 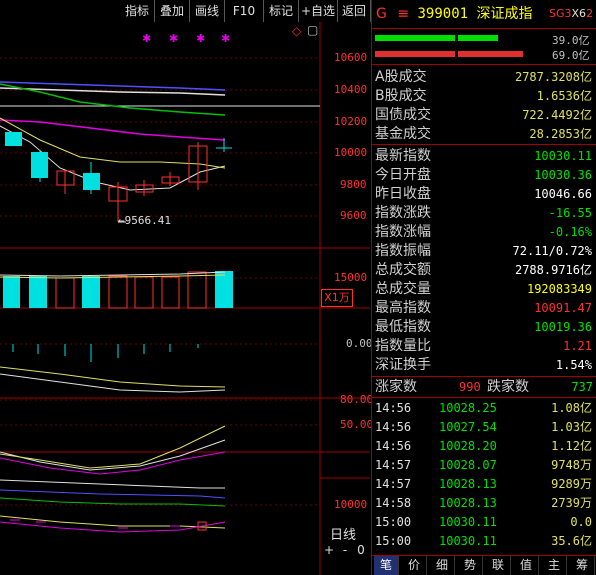 What do you see at coordinates (281, 11) in the screenshot?
I see `toolbar-mark-button: 标记` at bounding box center [281, 11].